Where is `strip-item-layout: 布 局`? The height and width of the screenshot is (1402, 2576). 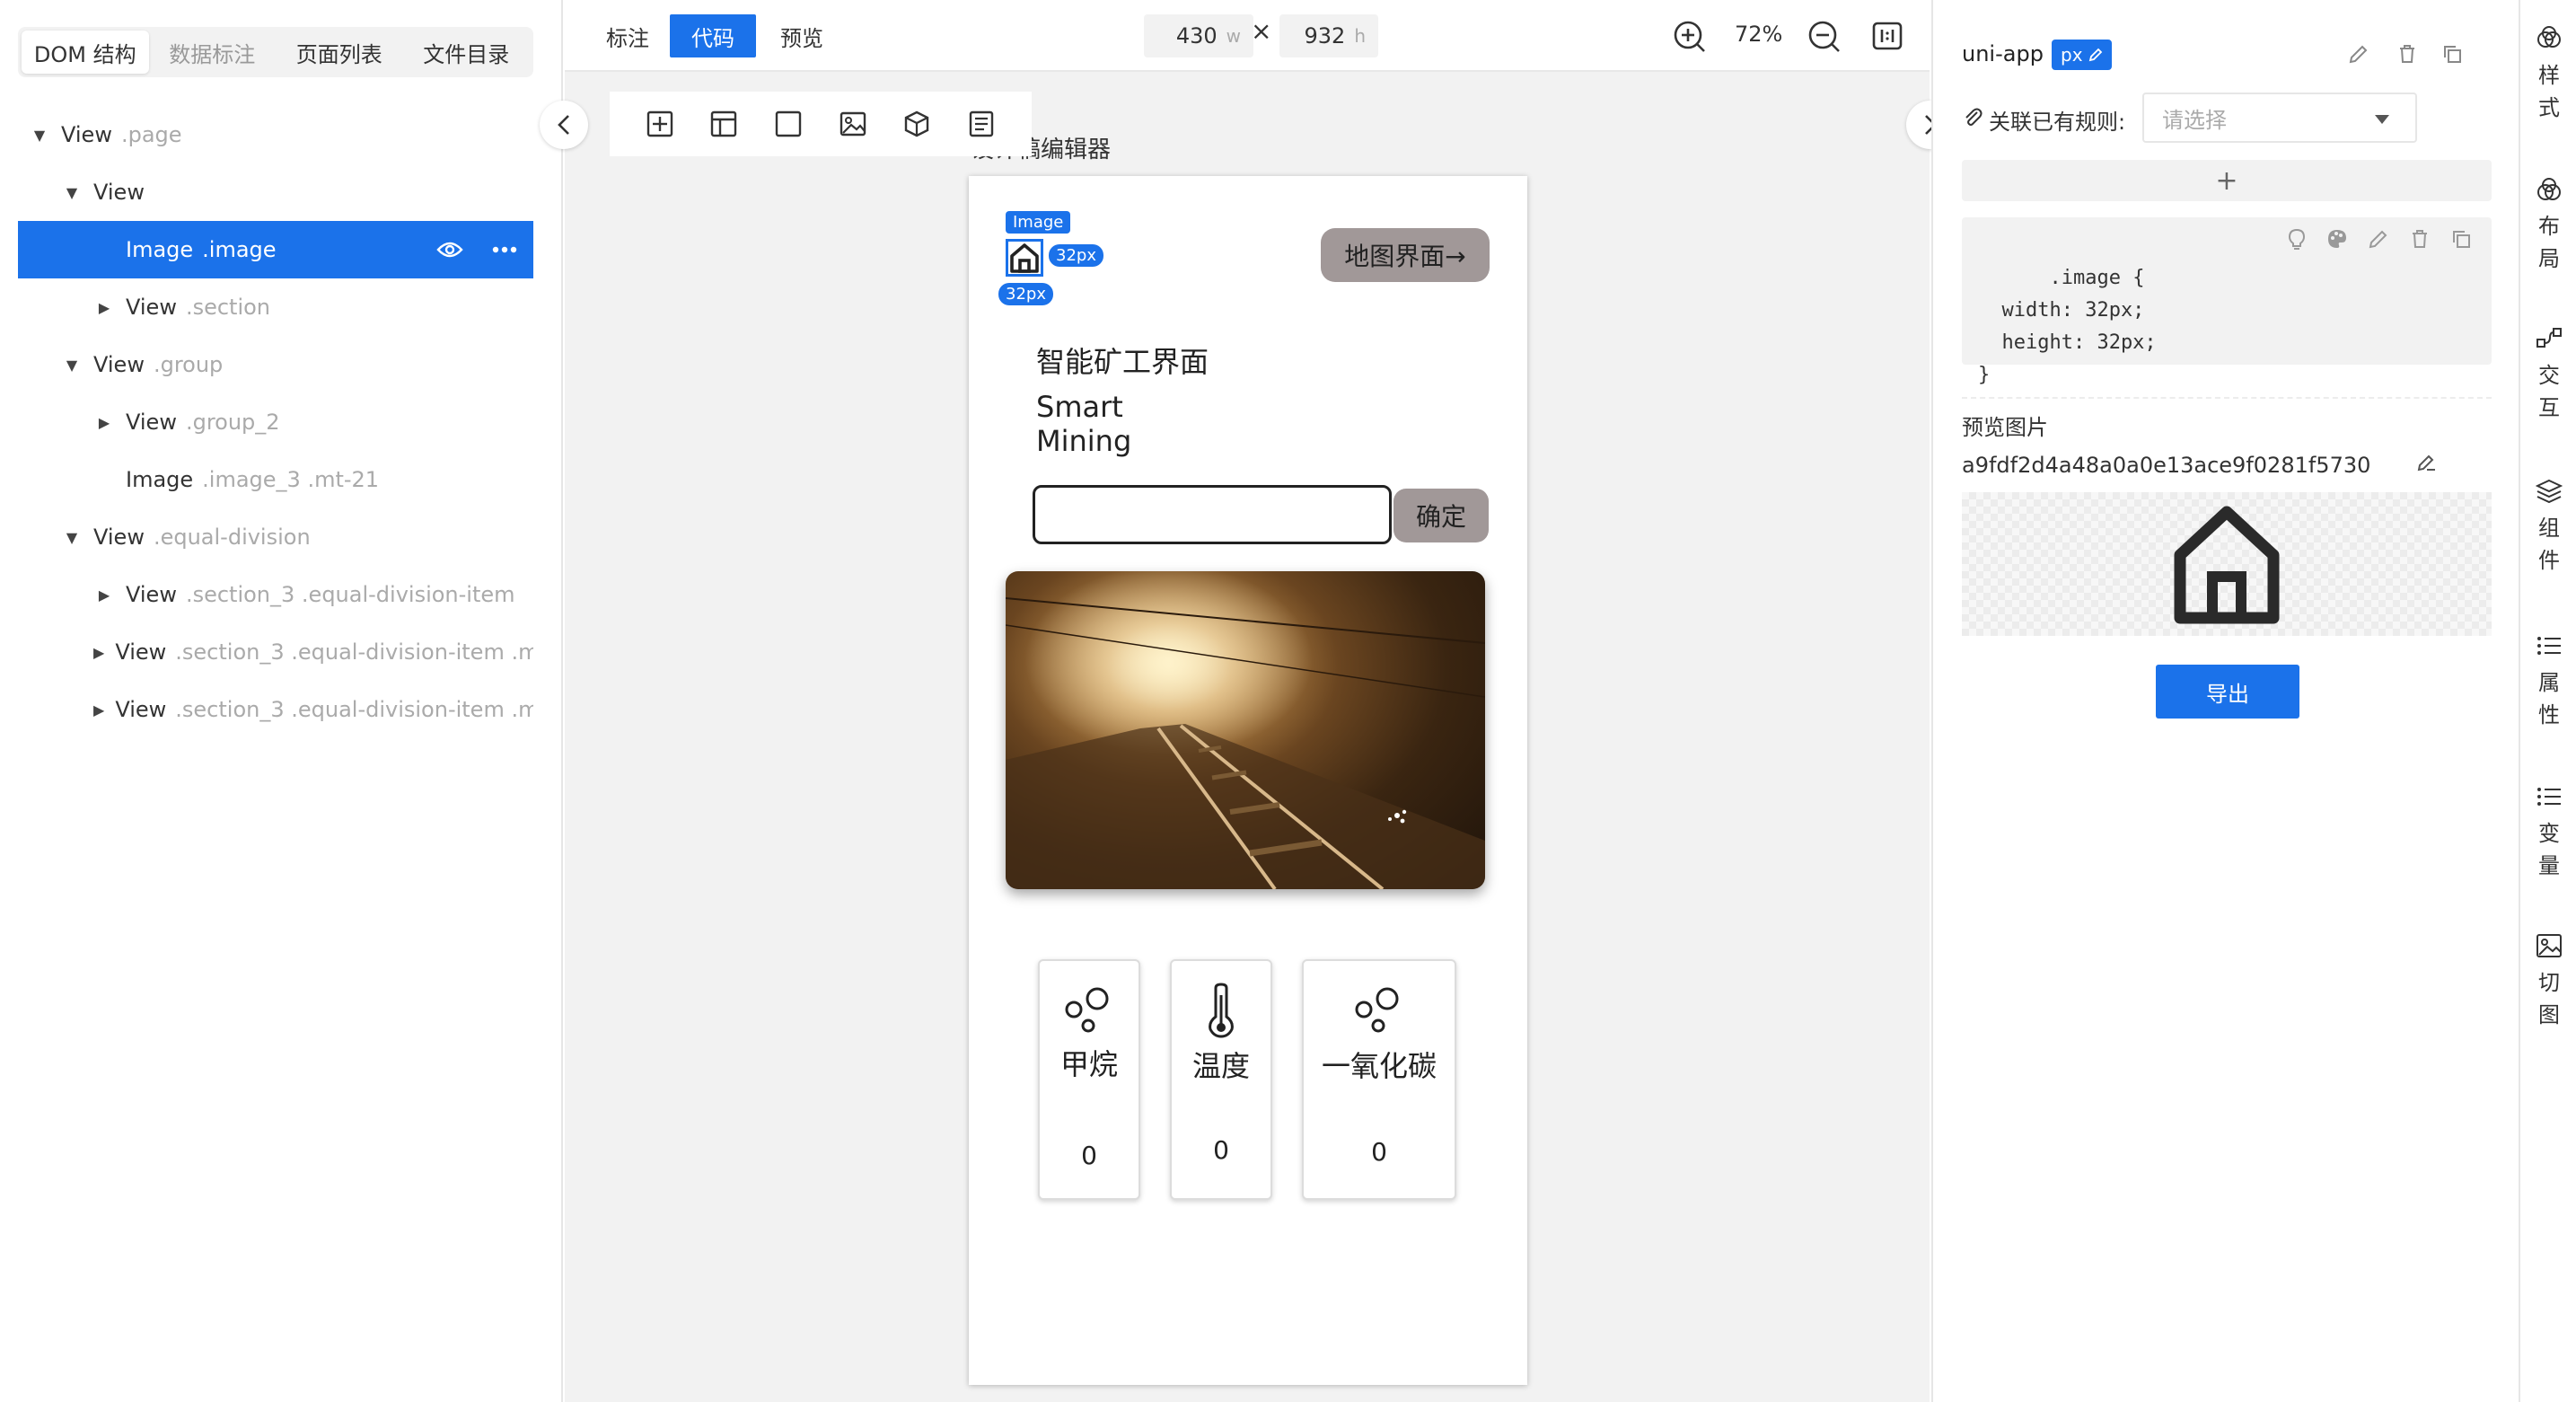 strip-item-layout: 布 局 is located at coordinates (2548, 225).